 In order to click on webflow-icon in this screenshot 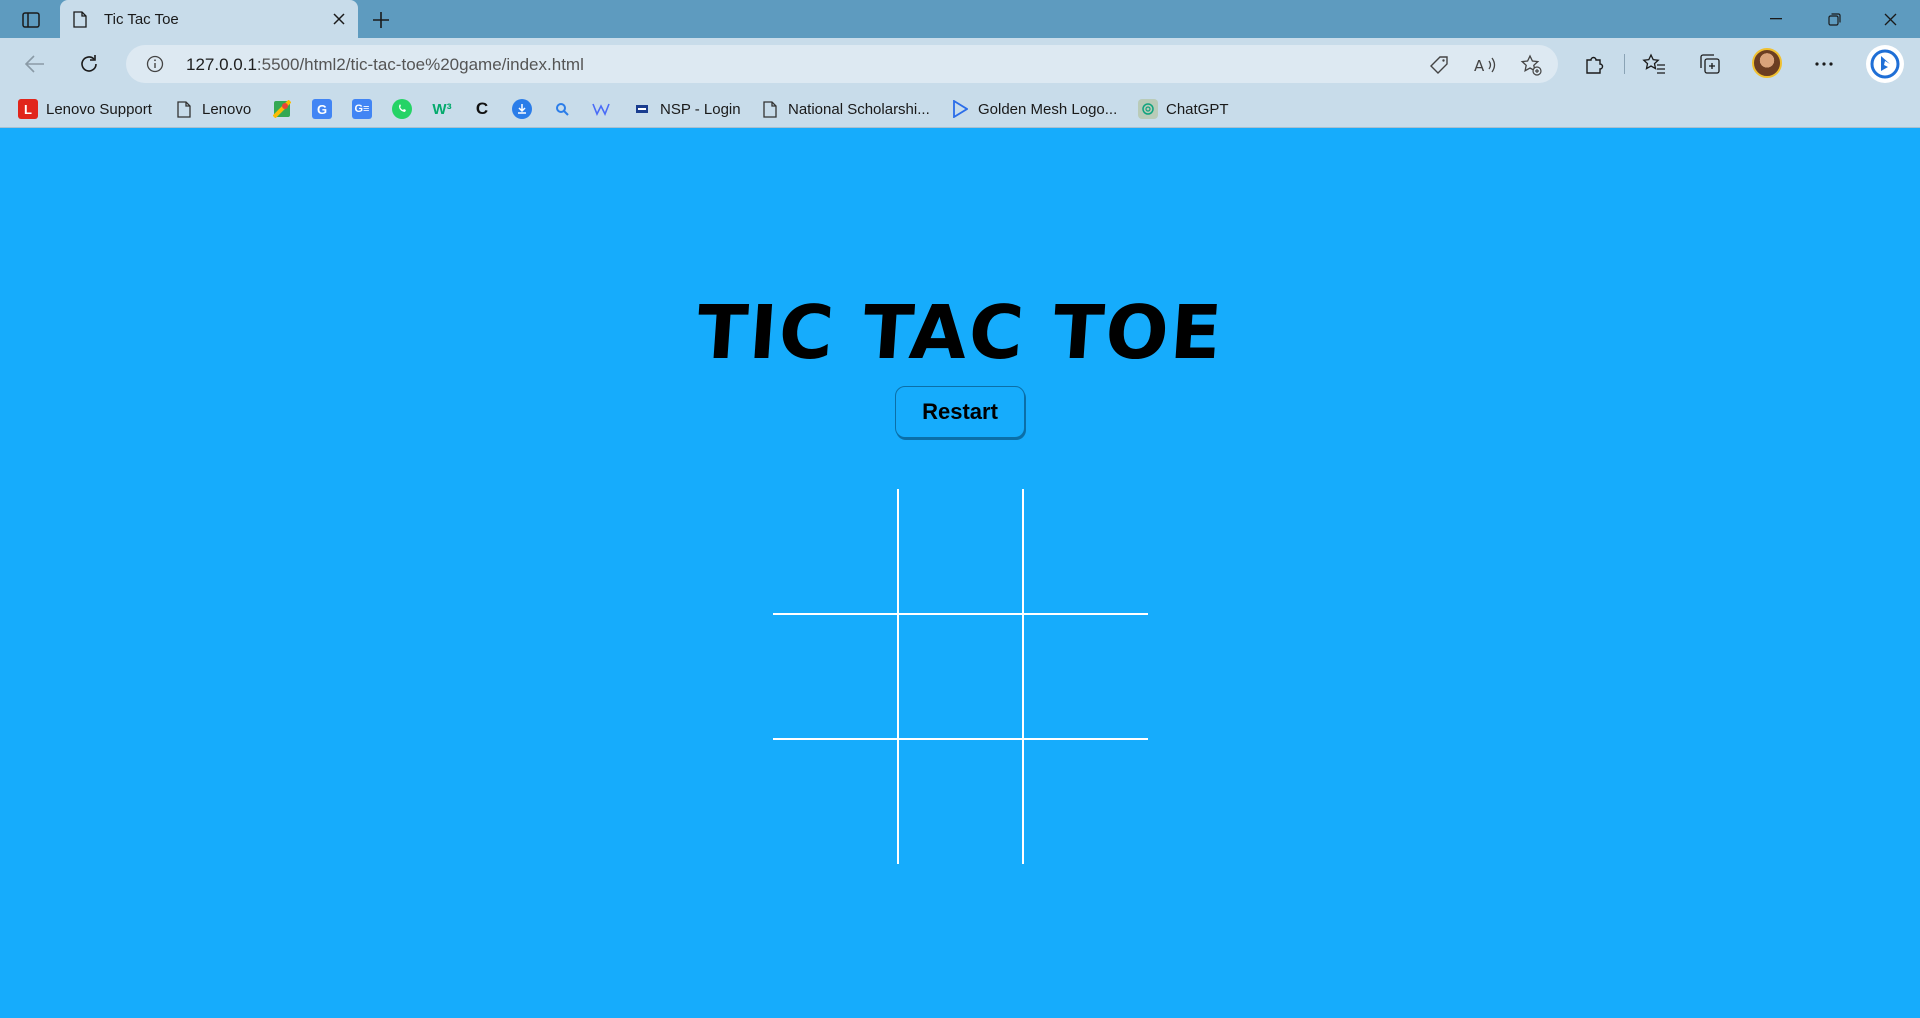, I will do `click(602, 109)`.